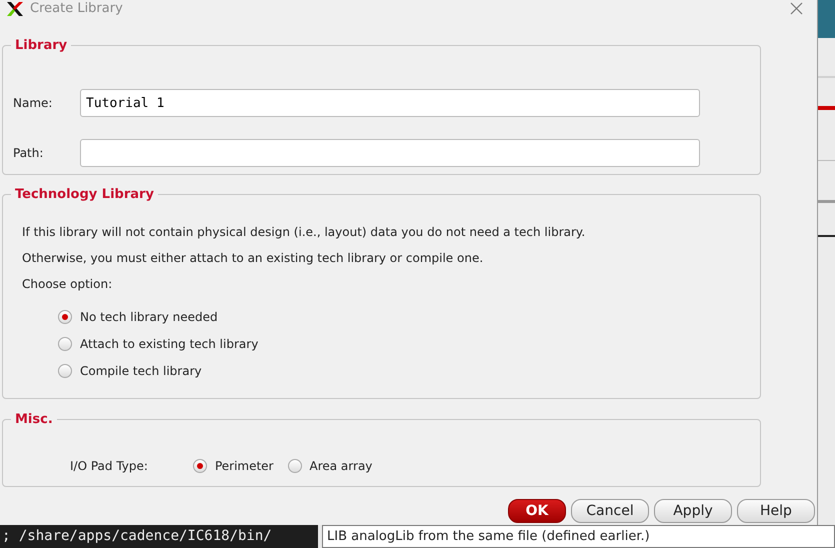 The width and height of the screenshot is (835, 548). Describe the element at coordinates (253, 258) in the screenshot. I see `info-text: Otherwise, you must either attach to an existing tech library or compile one.` at that location.